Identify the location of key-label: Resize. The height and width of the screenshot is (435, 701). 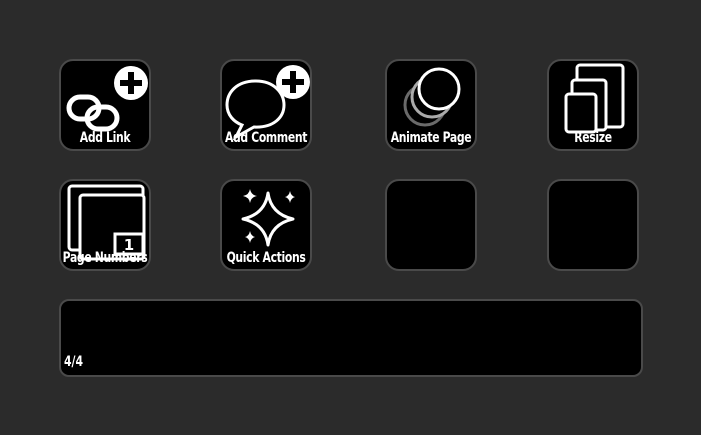
(593, 138).